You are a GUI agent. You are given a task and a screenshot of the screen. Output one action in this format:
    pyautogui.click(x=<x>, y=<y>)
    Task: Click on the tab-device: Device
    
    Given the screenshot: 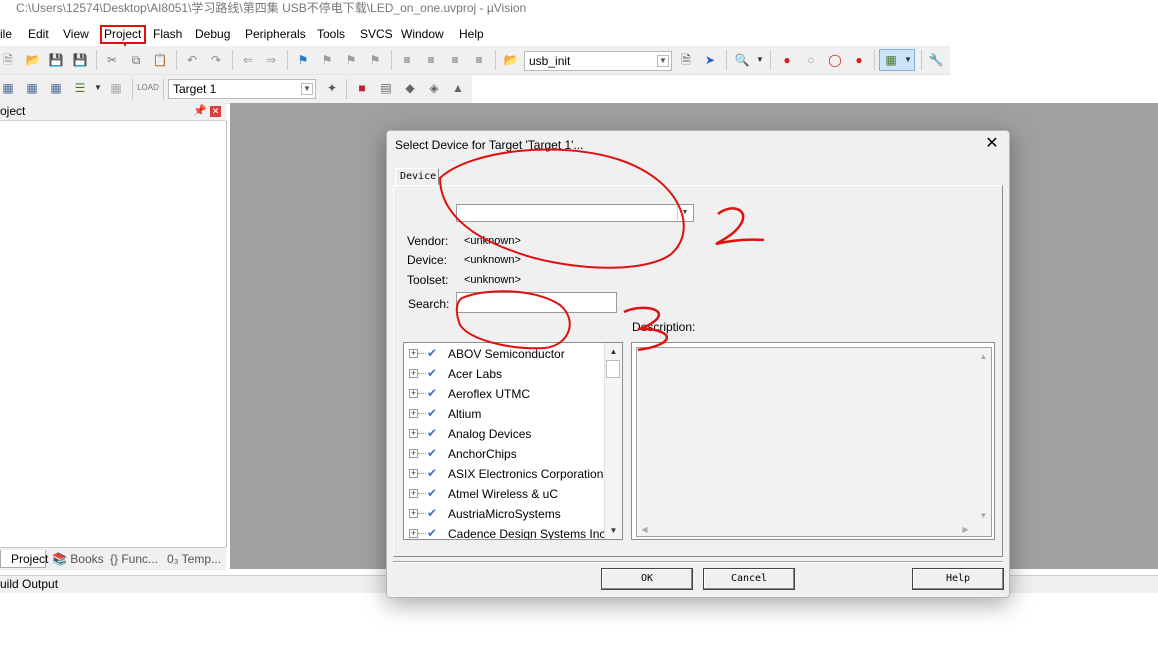 What is the action you would take?
    pyautogui.click(x=417, y=176)
    